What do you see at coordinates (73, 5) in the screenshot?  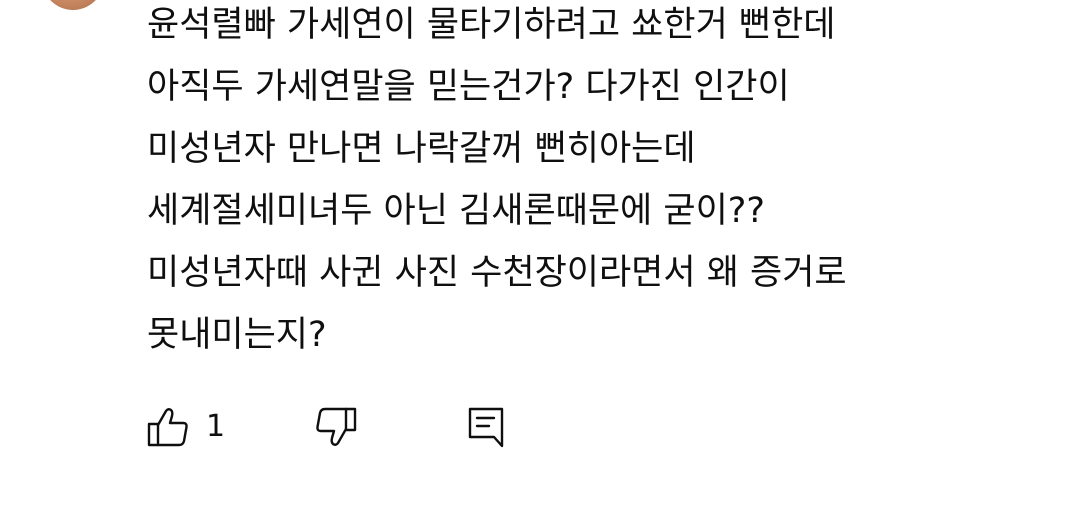 I see `avatar` at bounding box center [73, 5].